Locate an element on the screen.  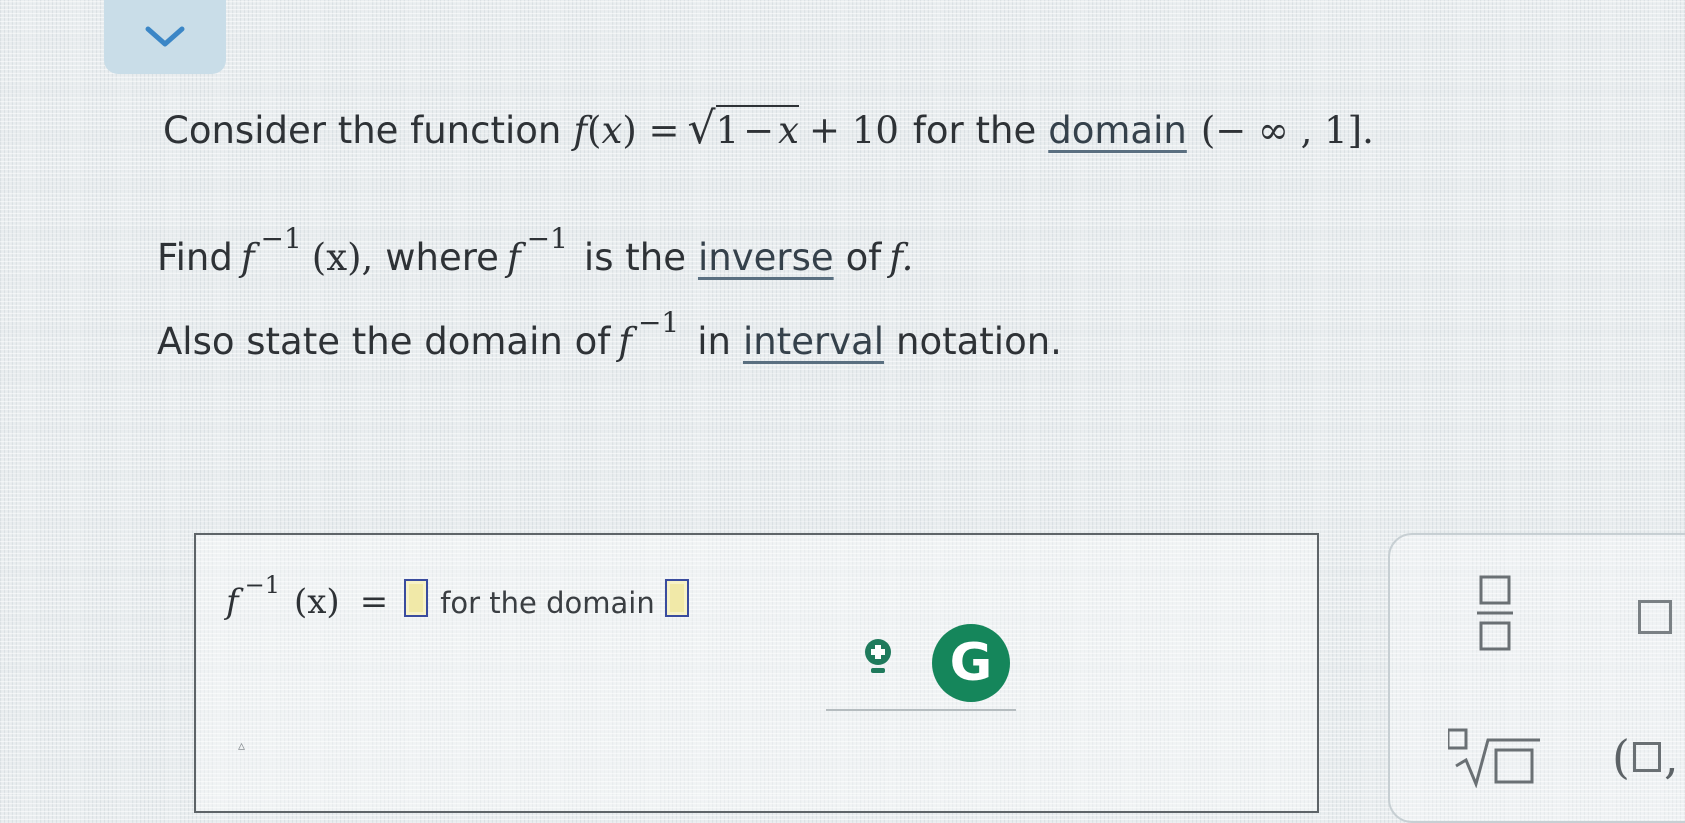
open-paren: ( is located at coordinates (594, 130).